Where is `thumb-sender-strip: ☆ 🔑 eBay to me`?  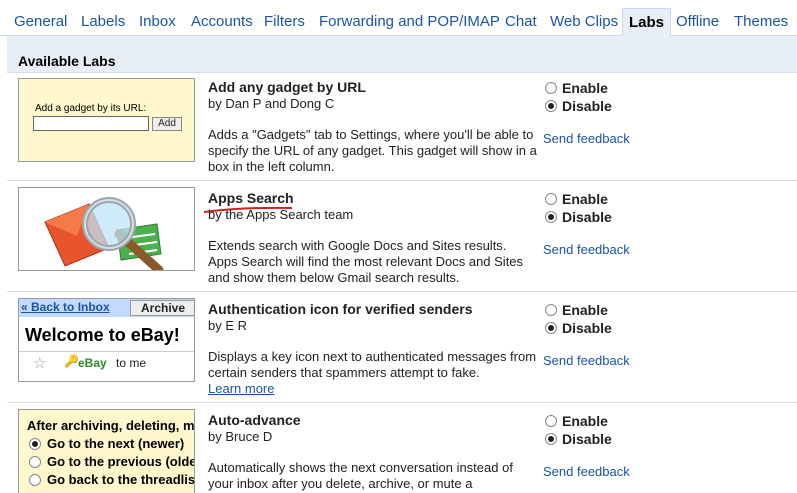
thumb-sender-strip: ☆ 🔑 eBay to me is located at coordinates (106, 363).